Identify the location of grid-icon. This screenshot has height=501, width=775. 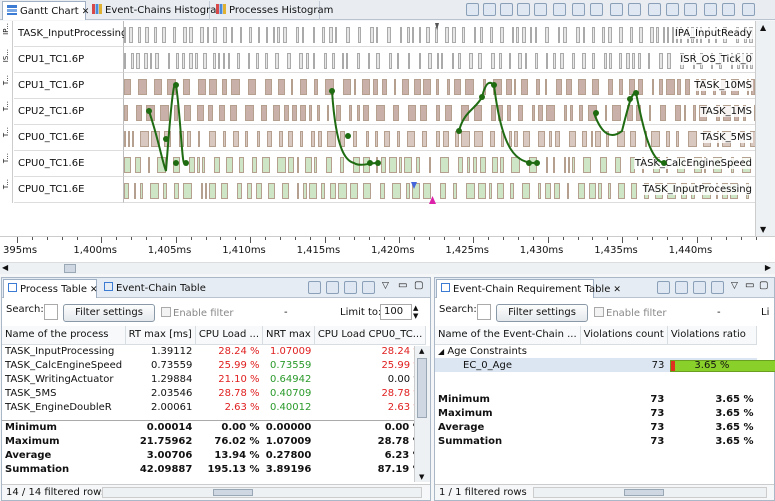
(559, 9).